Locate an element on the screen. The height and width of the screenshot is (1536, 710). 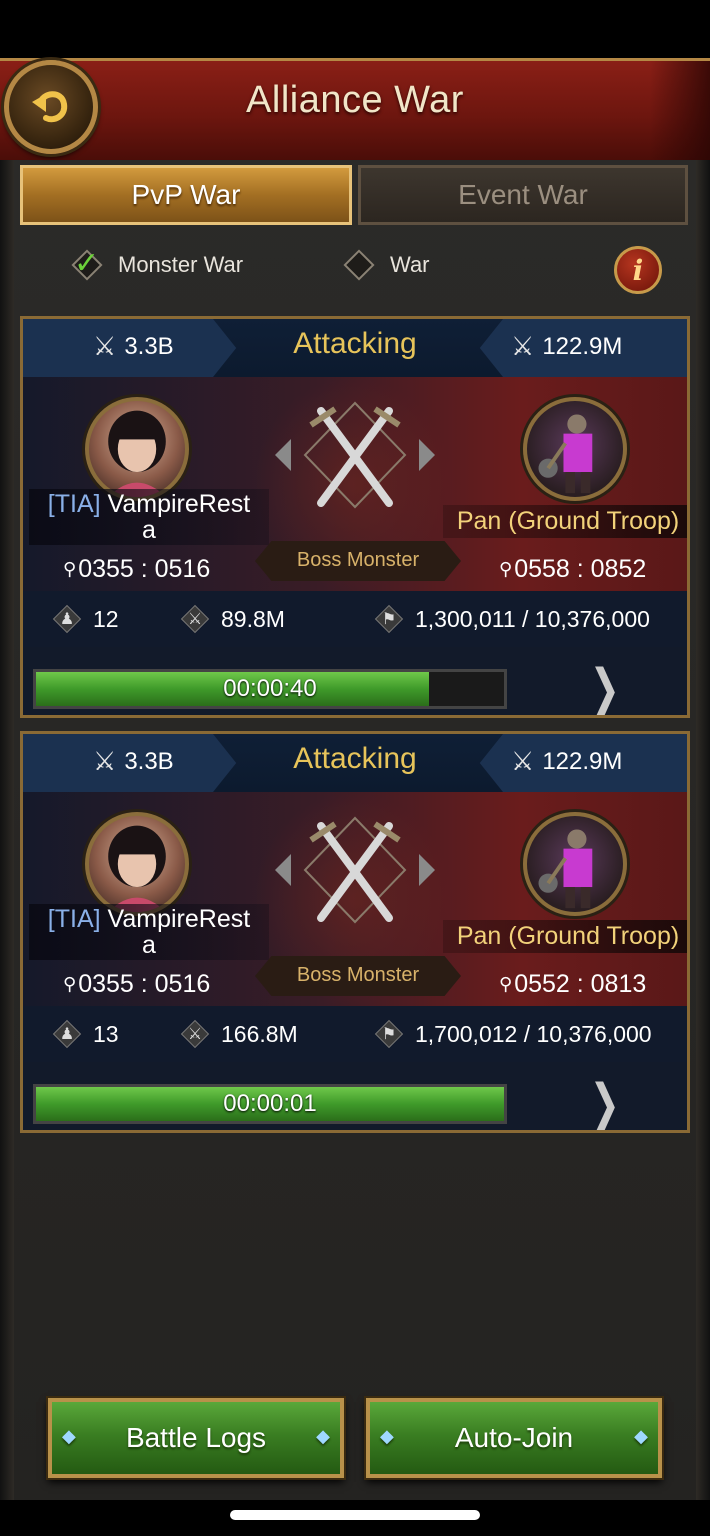
back-arrow-icon is located at coordinates (50, 107).